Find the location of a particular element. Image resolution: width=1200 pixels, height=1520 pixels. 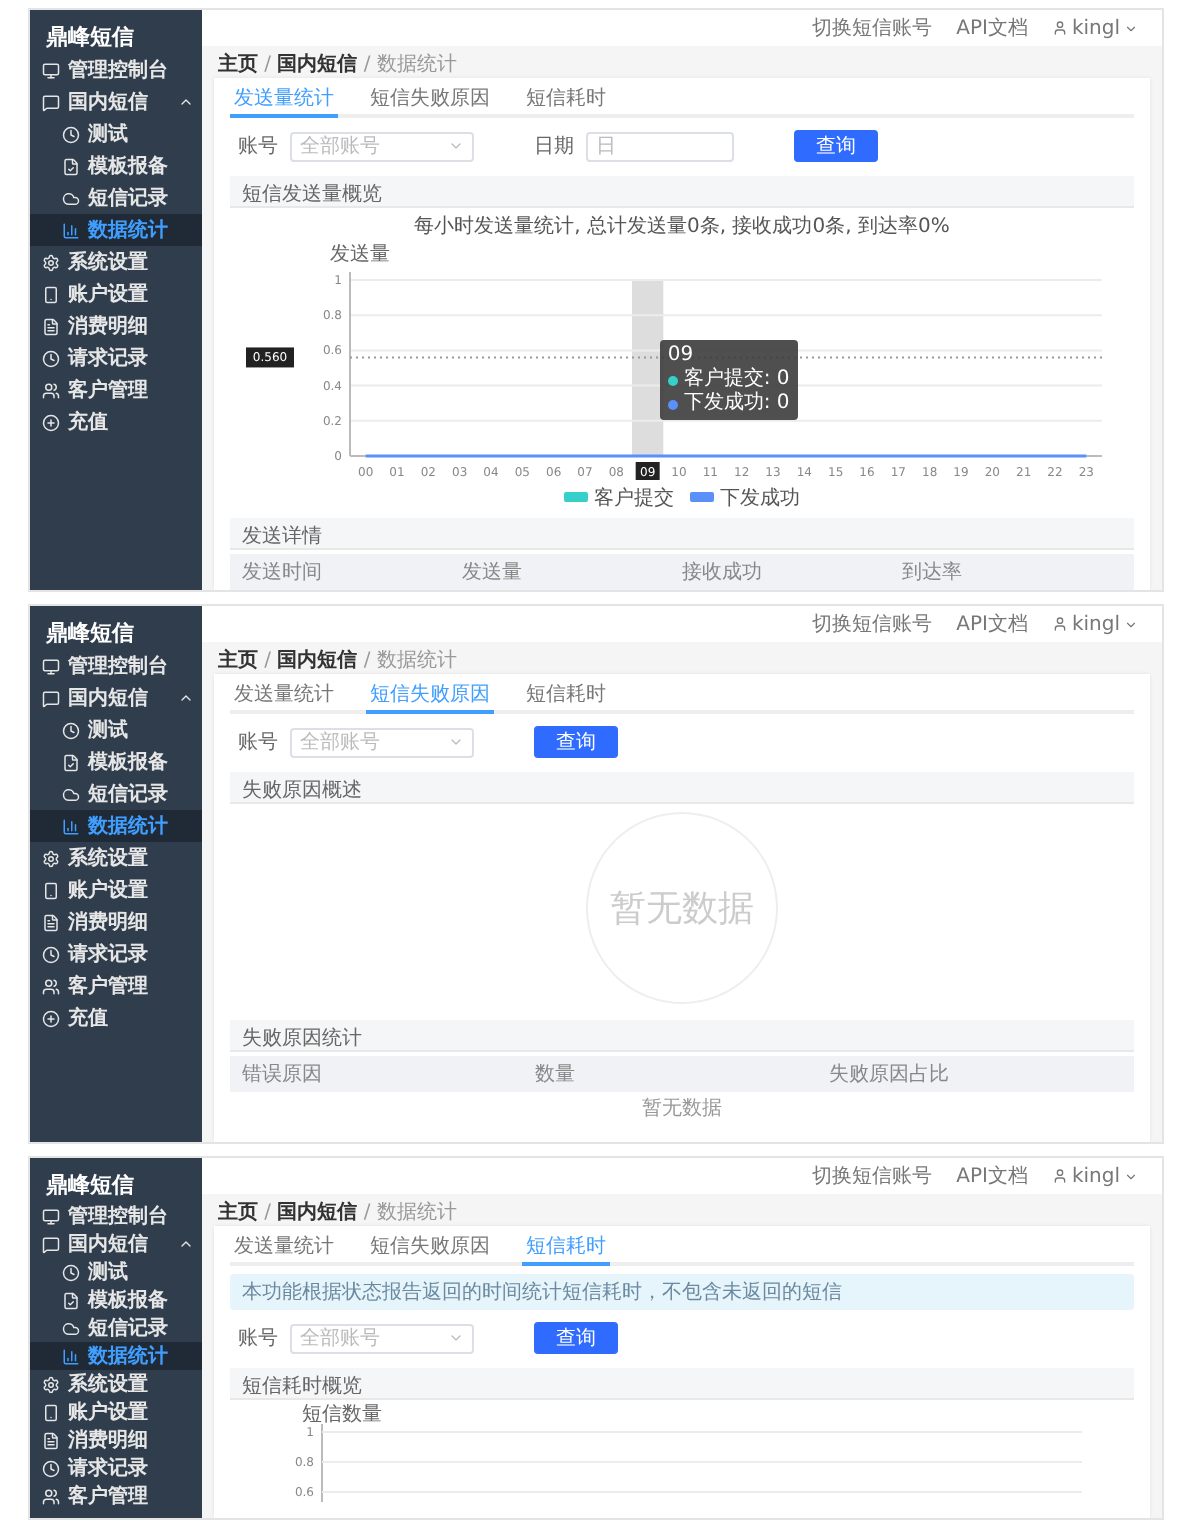

y-axis is located at coordinates (322, 1462).